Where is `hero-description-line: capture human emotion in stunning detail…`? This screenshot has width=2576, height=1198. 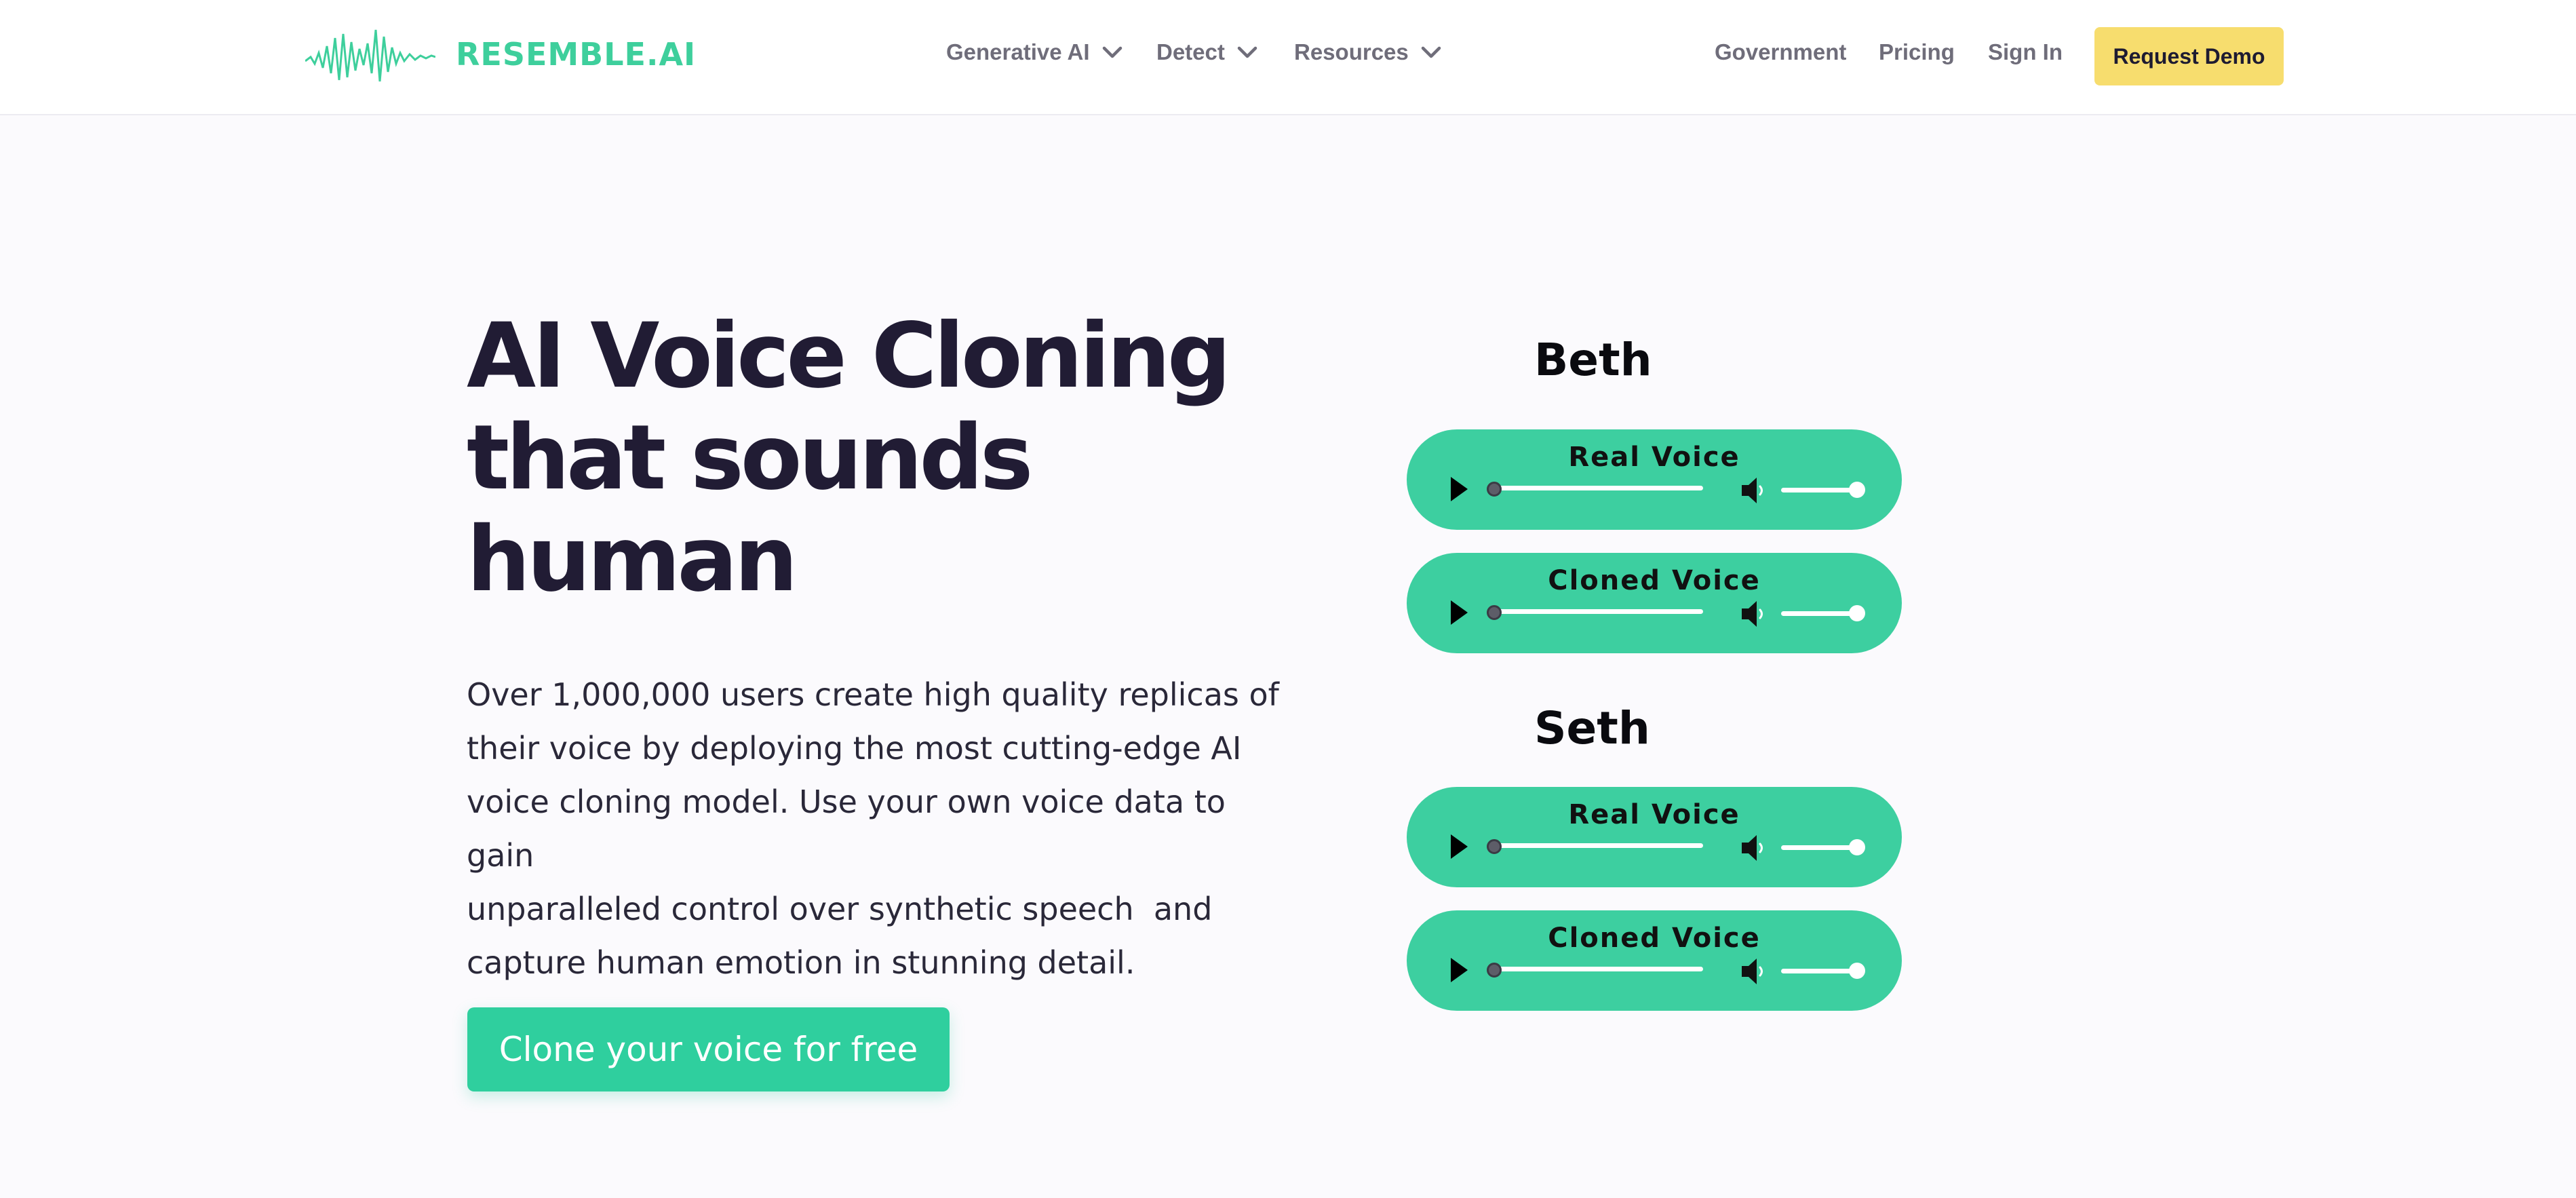
hero-description-line: capture human emotion in stunning detail… is located at coordinates (801, 962).